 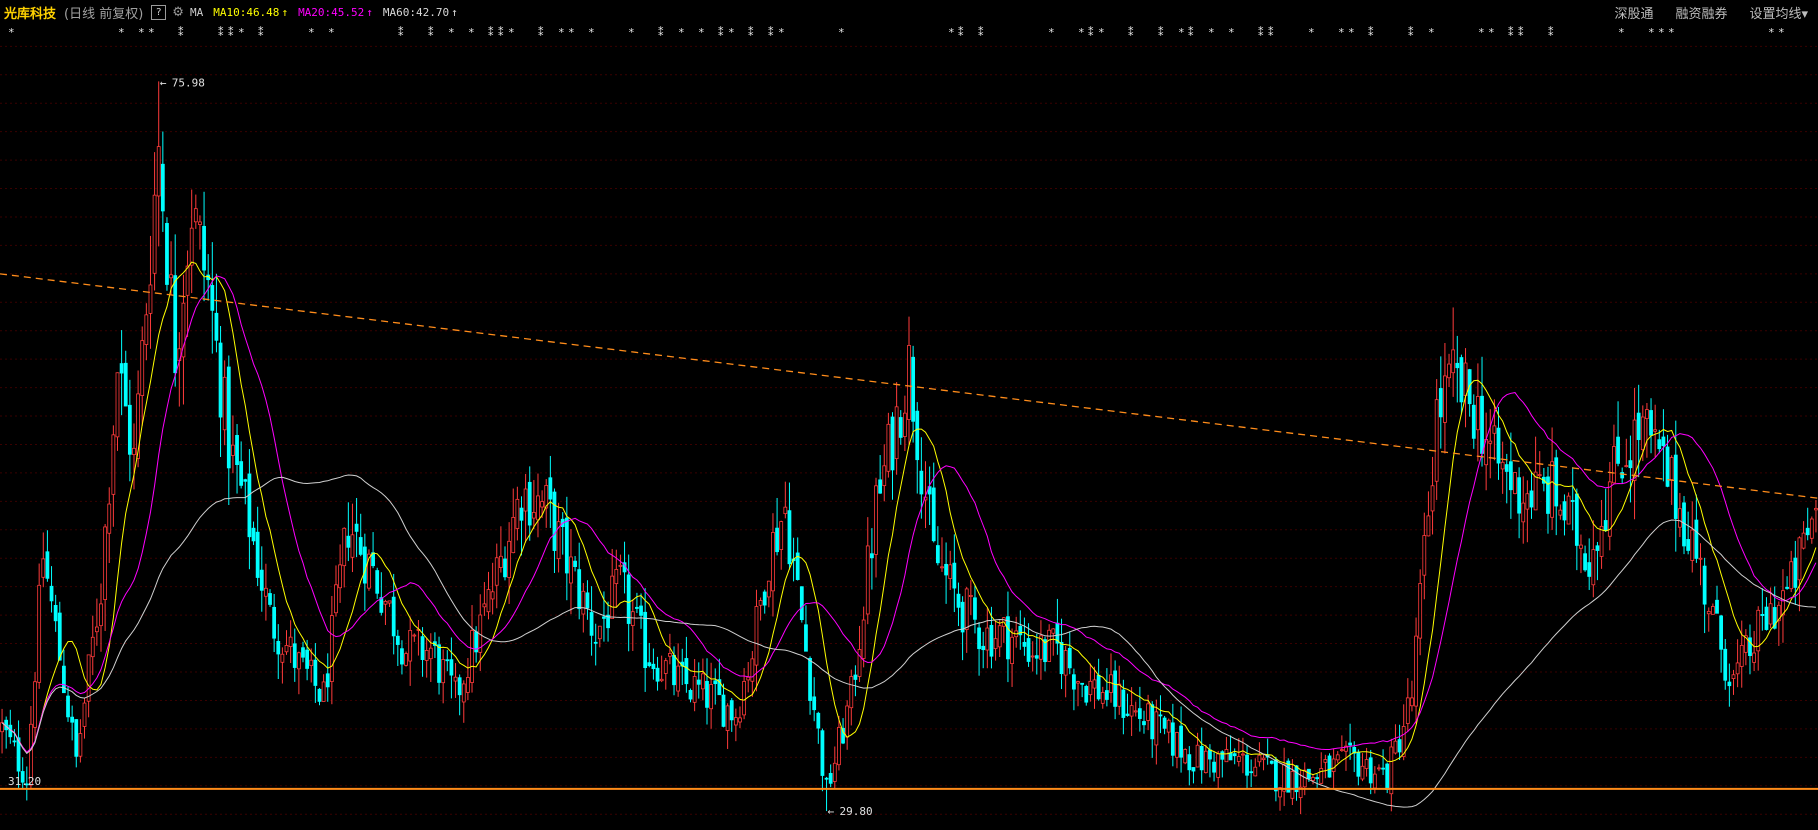 I want to click on help-icon: ?, so click(x=159, y=12).